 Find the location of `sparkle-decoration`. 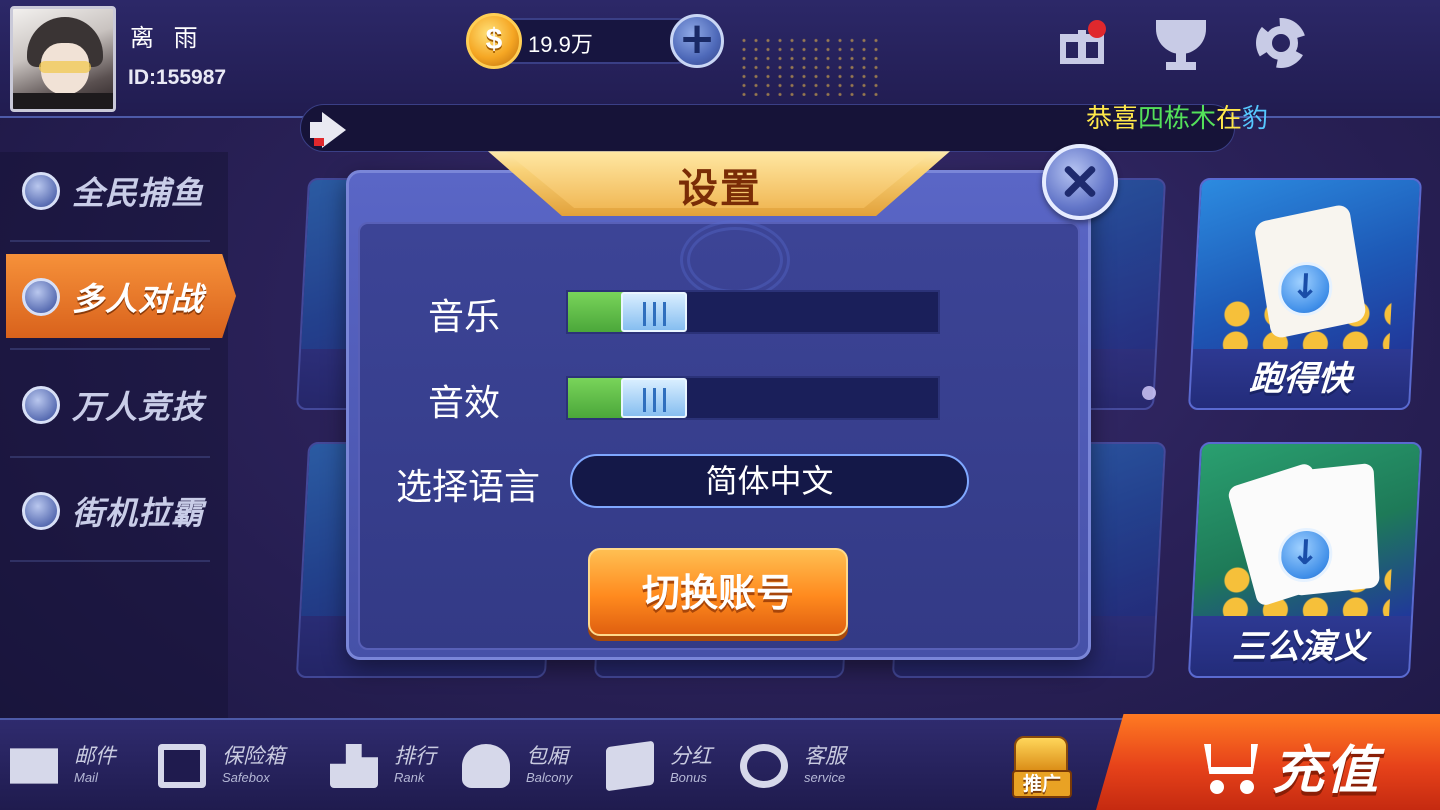

sparkle-decoration is located at coordinates (1149, 393).